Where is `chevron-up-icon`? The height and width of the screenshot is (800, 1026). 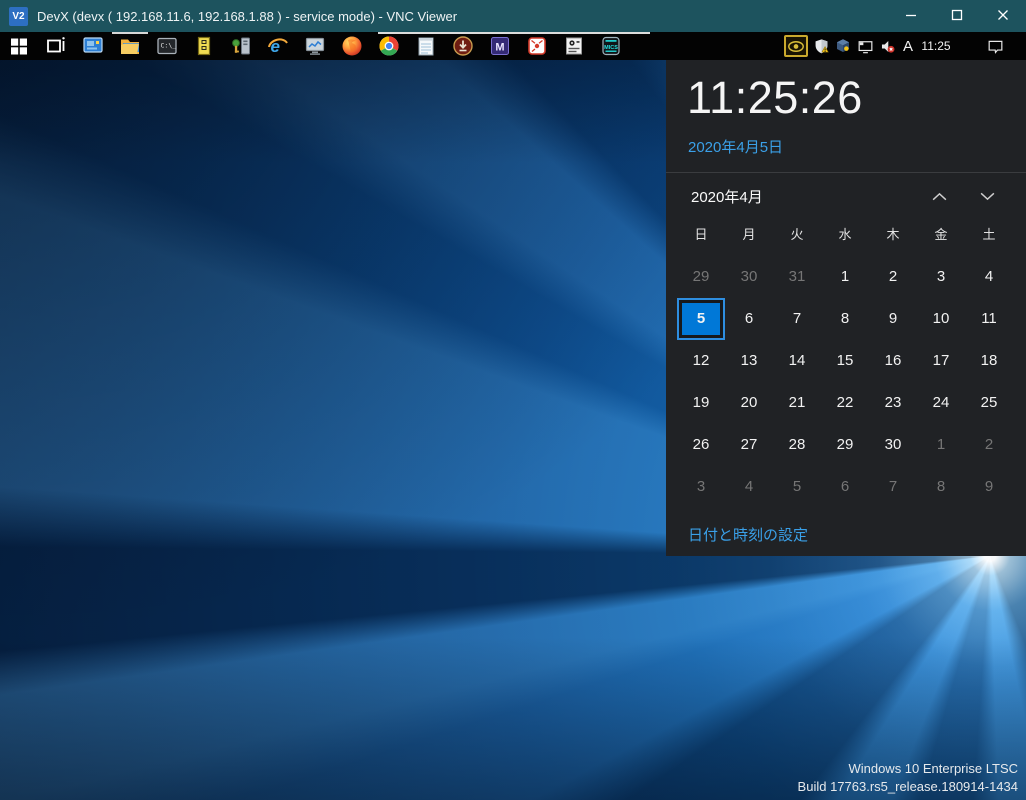
chevron-up-icon is located at coordinates (939, 197).